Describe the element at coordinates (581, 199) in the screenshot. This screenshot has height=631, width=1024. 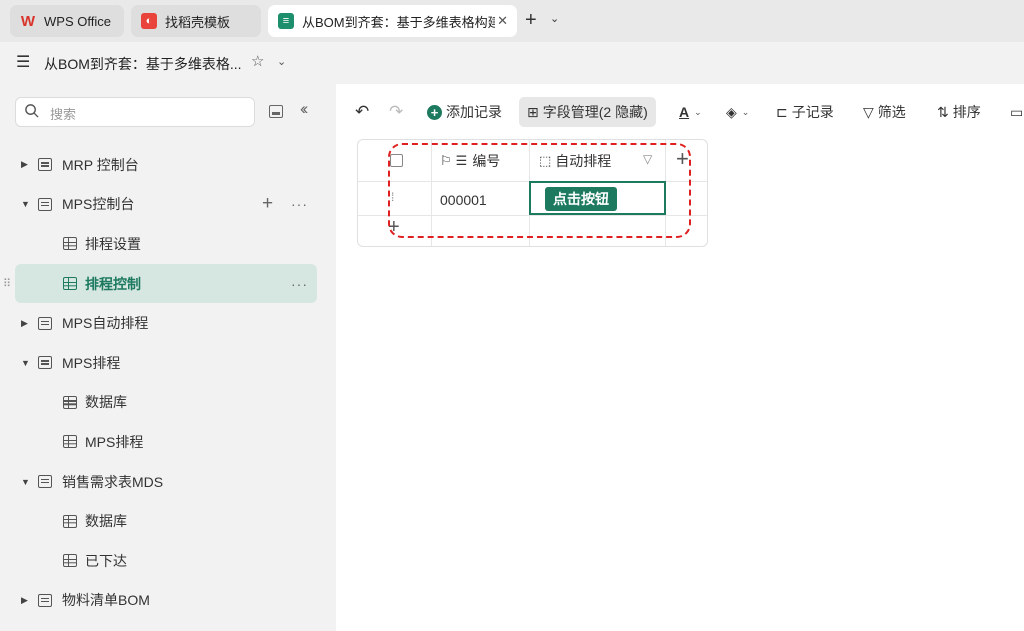
I see `click-action-button: 点击按钮` at that location.